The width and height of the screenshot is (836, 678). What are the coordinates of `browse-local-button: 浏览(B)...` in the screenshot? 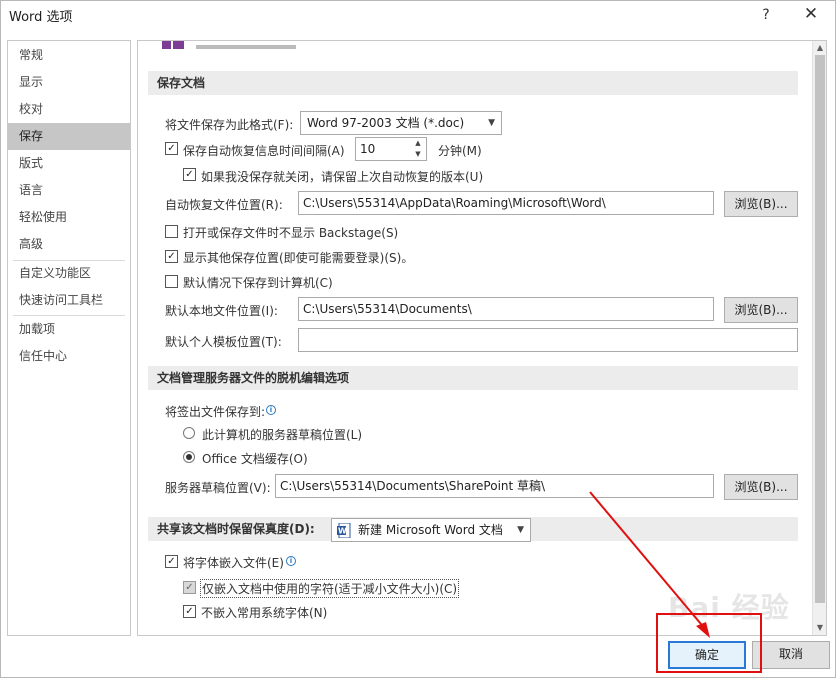 It's located at (761, 310).